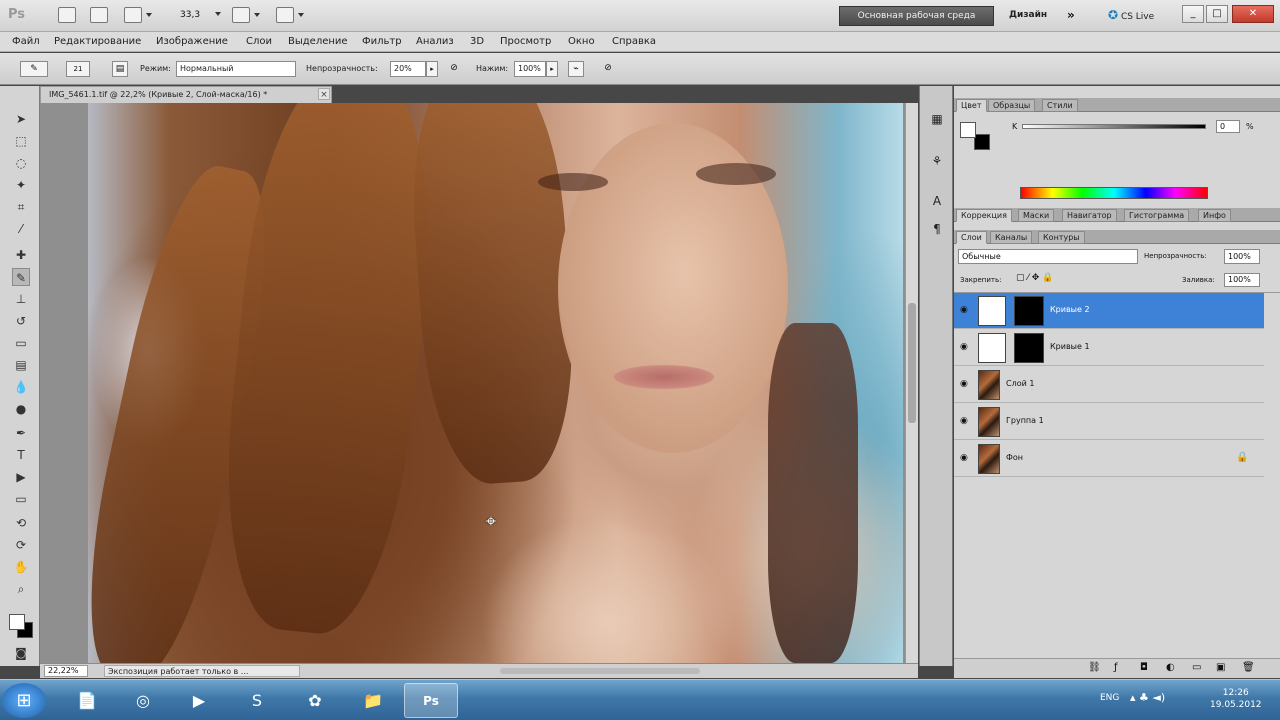  I want to click on brush-panel-toggle-icon: ▤, so click(120, 69).